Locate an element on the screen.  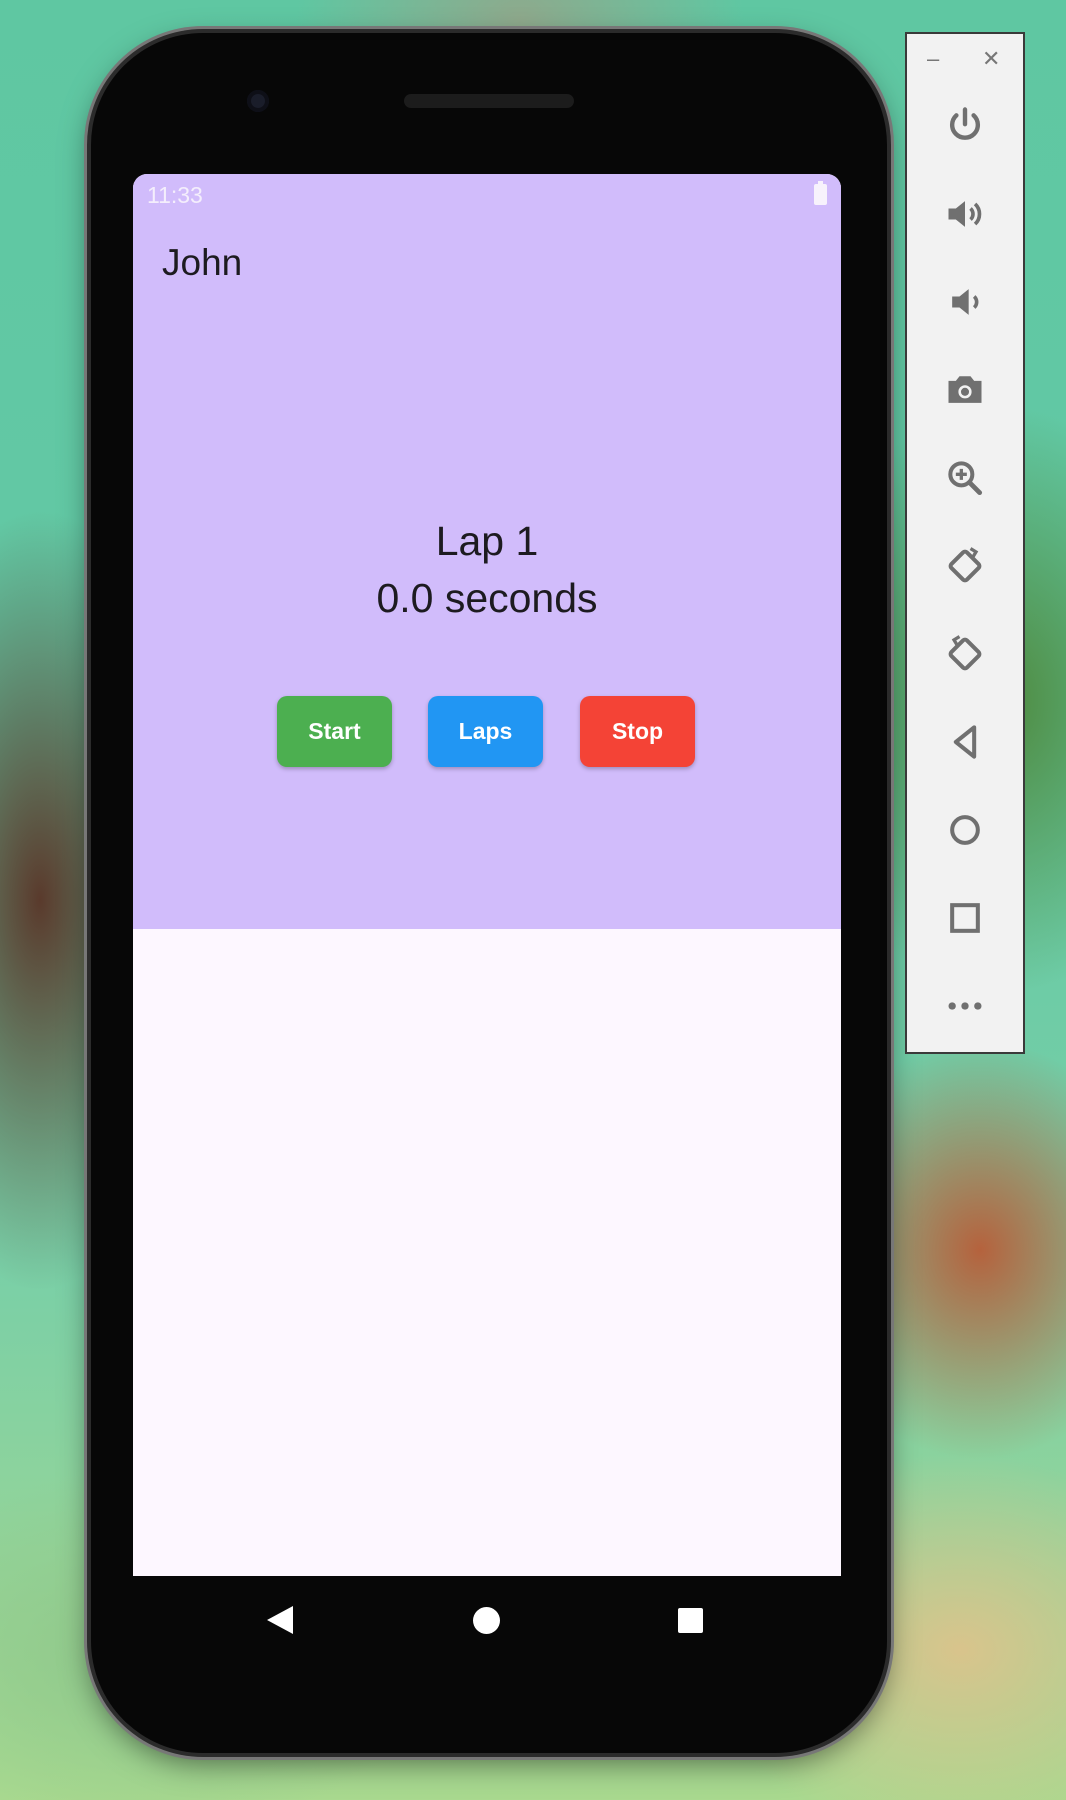
more-button is located at coordinates (965, 1006).